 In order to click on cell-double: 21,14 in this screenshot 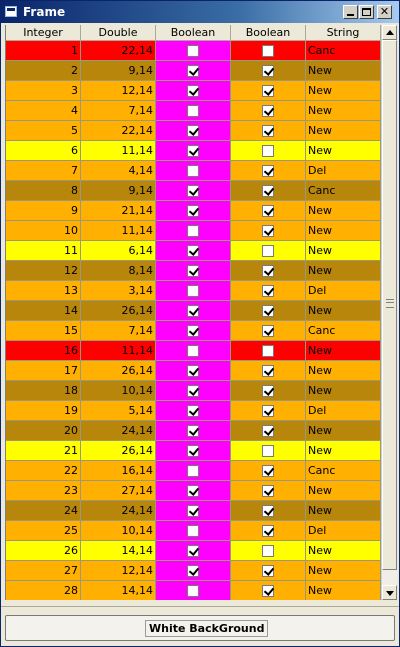, I will do `click(118, 211)`.